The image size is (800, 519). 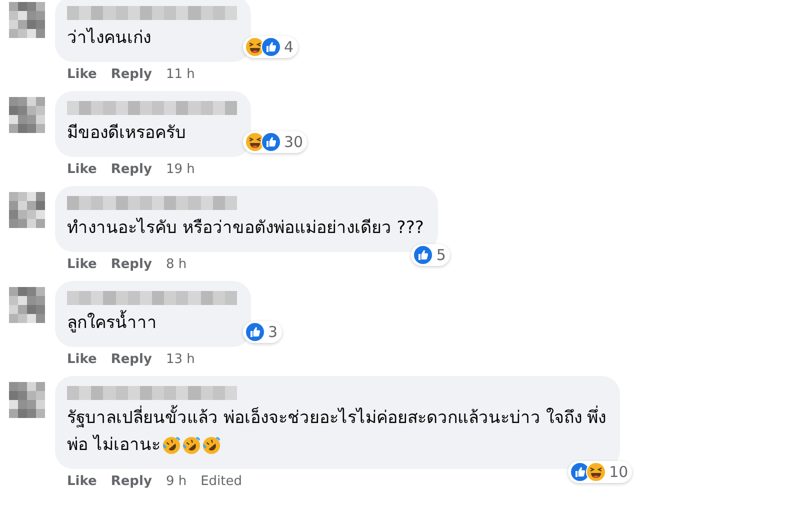 I want to click on reaction-count: 3, so click(x=273, y=332).